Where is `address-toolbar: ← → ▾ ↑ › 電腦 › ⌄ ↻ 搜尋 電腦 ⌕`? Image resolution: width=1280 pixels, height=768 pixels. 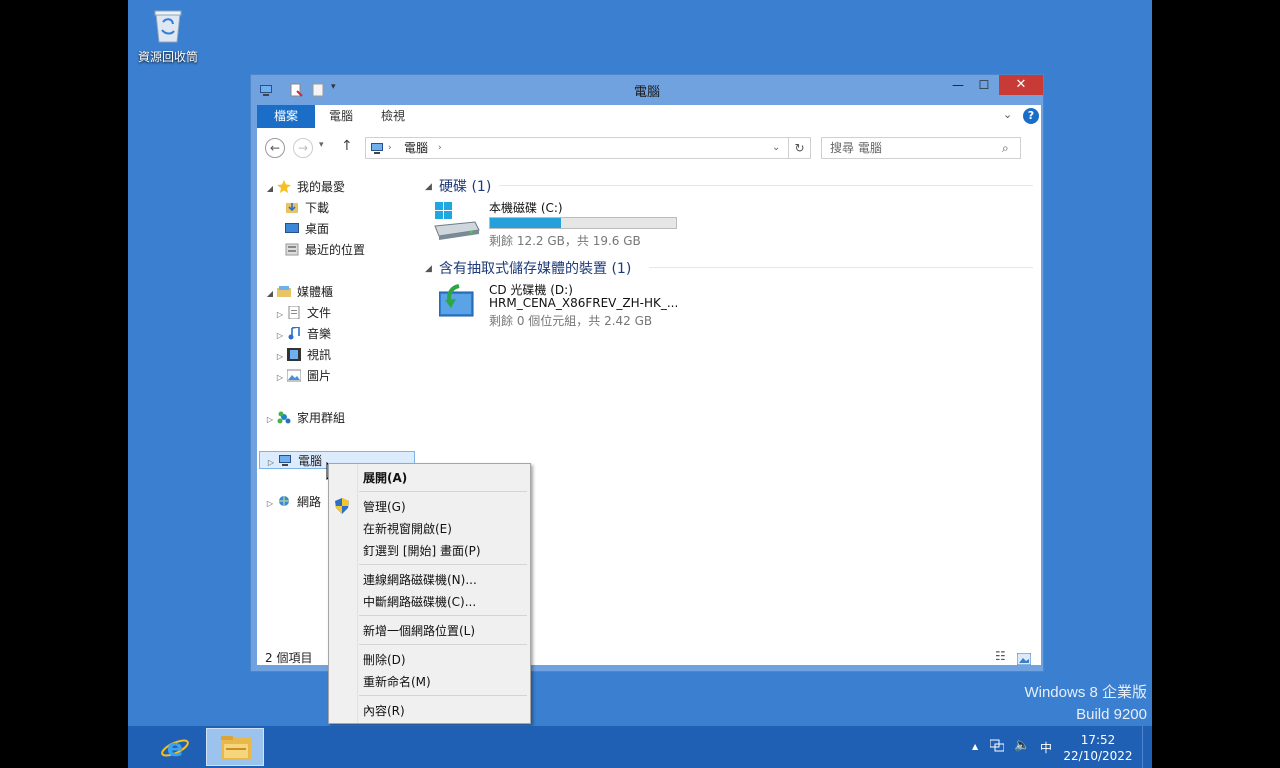
address-toolbar: ← → ▾ ↑ › 電腦 › ⌄ ↻ 搜尋 電腦 ⌕ is located at coordinates (649, 148).